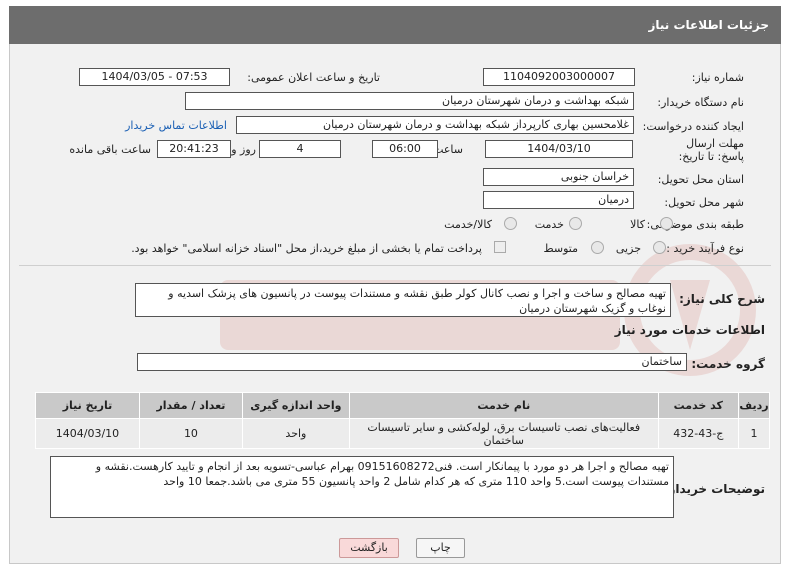  What do you see at coordinates (722, 299) in the screenshot?
I see `description-label: شرح کلی نیاز:` at bounding box center [722, 299].